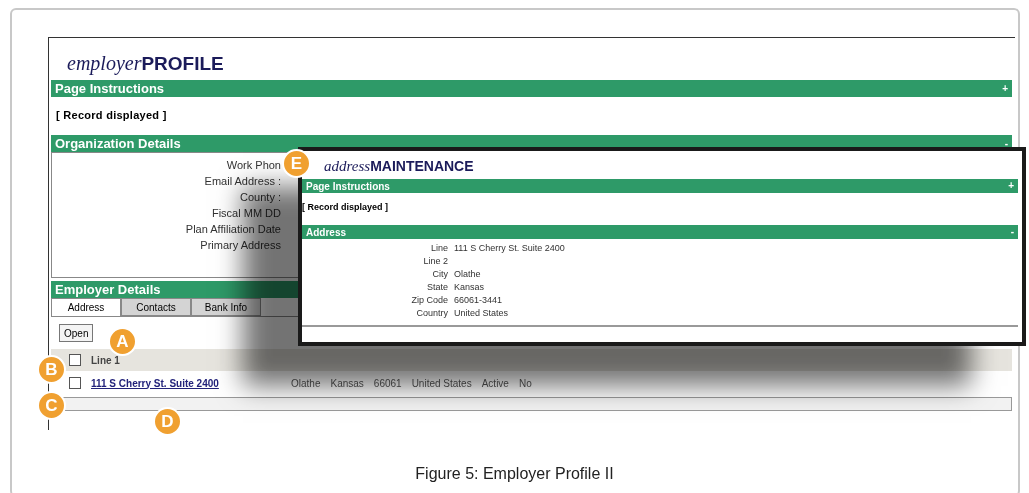 The height and width of the screenshot is (493, 1029). What do you see at coordinates (326, 232) in the screenshot?
I see `section-title: Address` at bounding box center [326, 232].